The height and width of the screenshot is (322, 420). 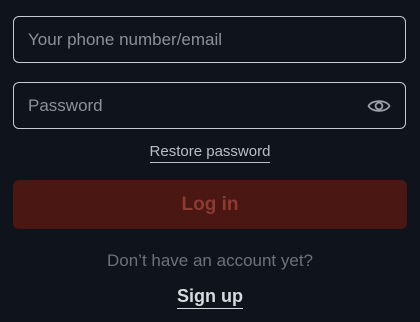 I want to click on no-account-text: Don’t have an account yet?, so click(x=210, y=260).